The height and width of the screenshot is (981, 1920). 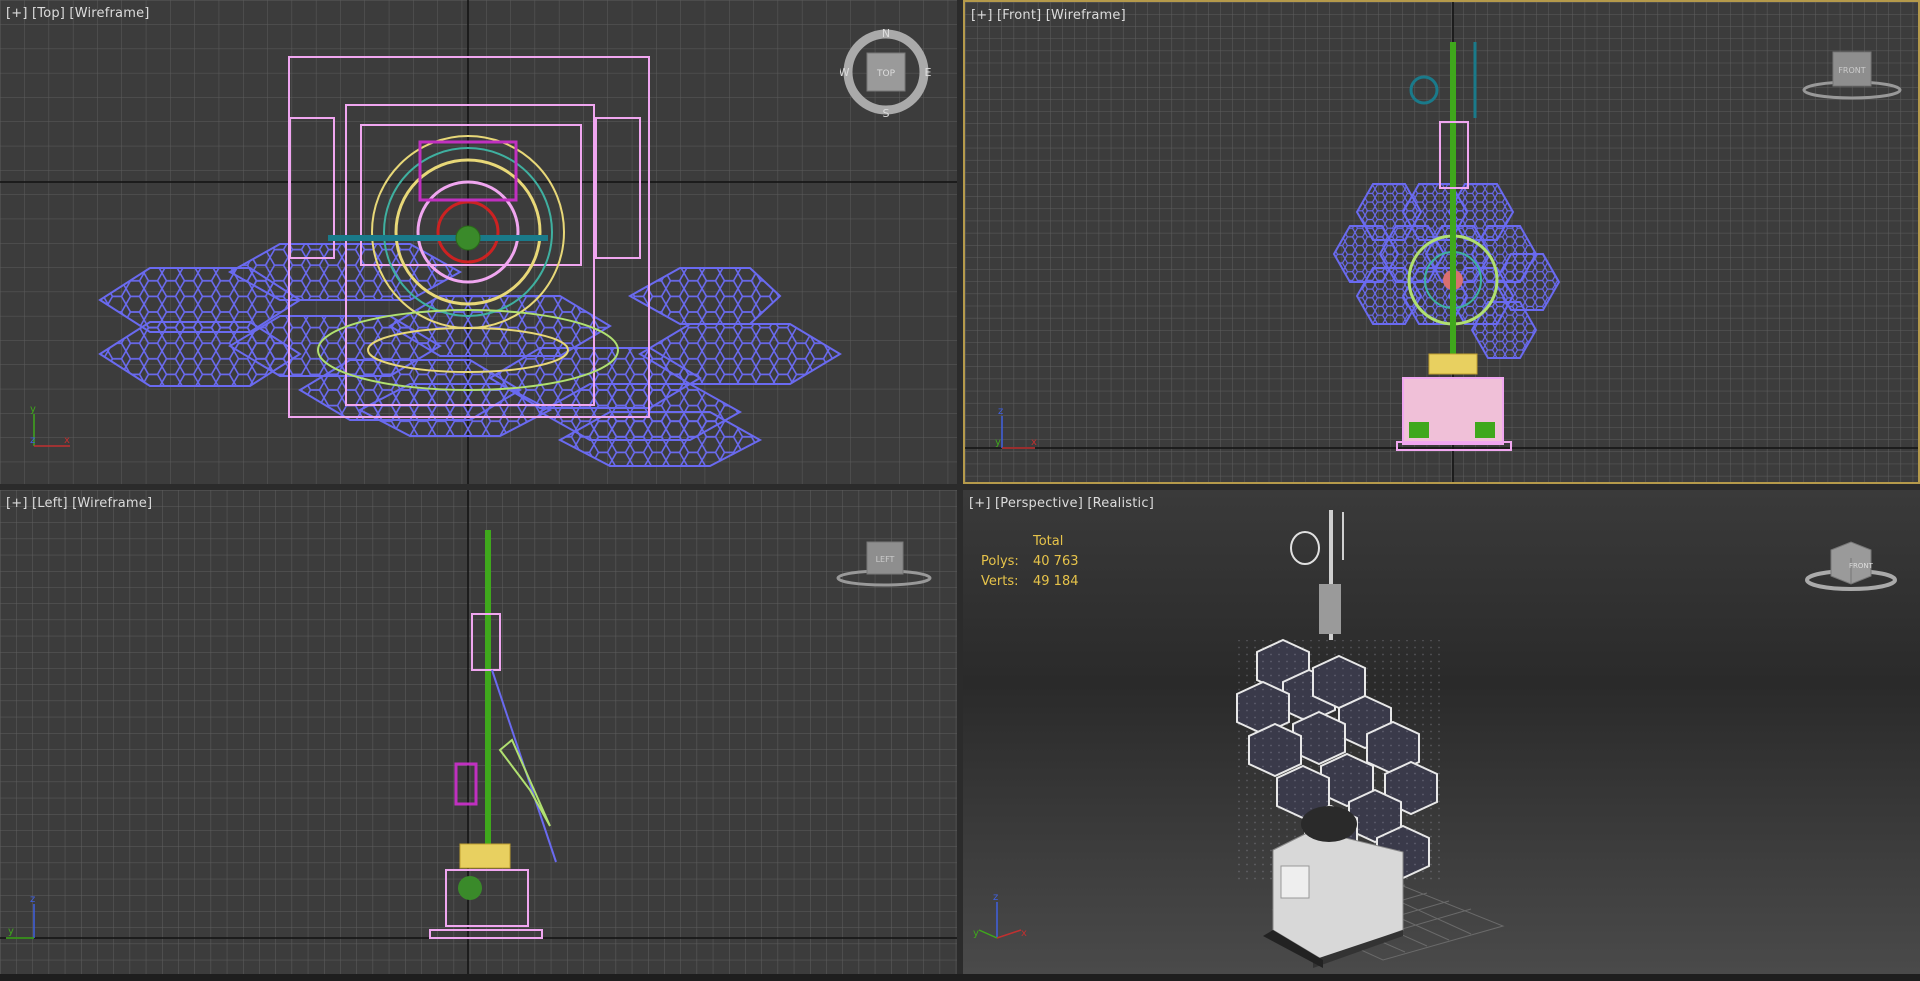 What do you see at coordinates (1019, 15) in the screenshot?
I see `viewport-view-menu: [Front]` at bounding box center [1019, 15].